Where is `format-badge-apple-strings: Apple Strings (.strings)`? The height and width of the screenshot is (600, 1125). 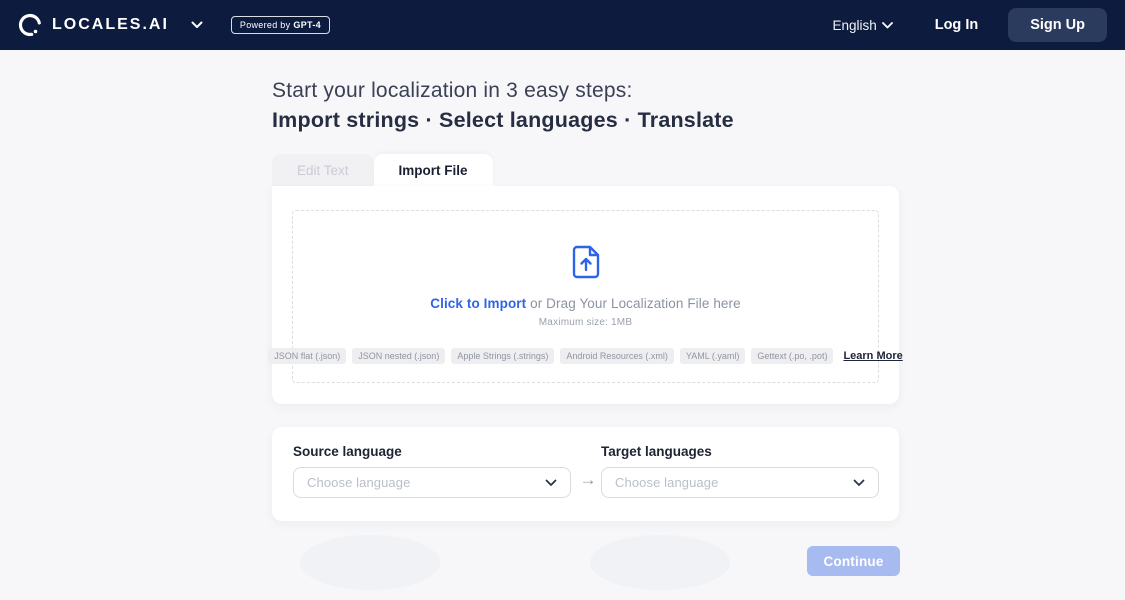
format-badge-apple-strings: Apple Strings (.strings) is located at coordinates (503, 356).